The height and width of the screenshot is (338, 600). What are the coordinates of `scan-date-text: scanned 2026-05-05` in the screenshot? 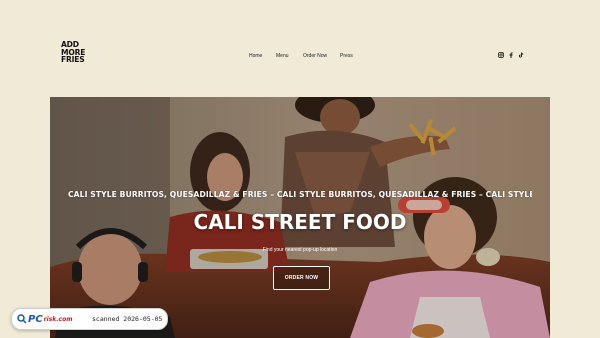 It's located at (127, 319).